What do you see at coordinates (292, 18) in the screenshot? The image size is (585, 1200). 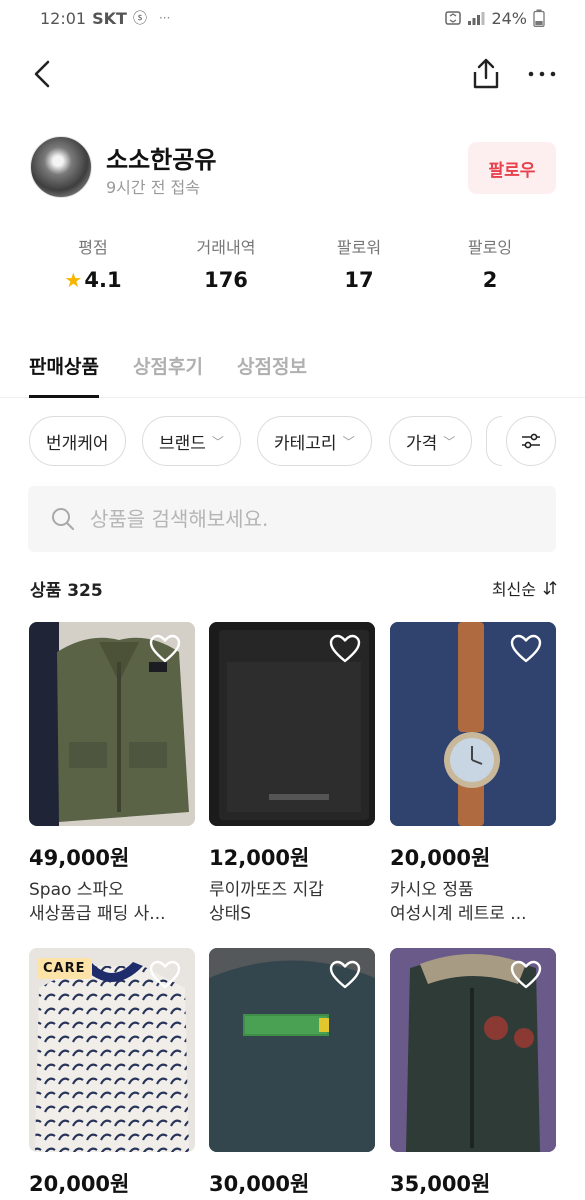 I see `status-bar: 12:01 SKT ⓢ ··· 24%` at bounding box center [292, 18].